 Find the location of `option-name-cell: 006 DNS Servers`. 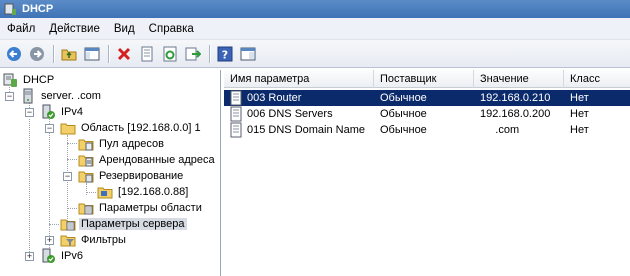

option-name-cell: 006 DNS Servers is located at coordinates (280, 114).